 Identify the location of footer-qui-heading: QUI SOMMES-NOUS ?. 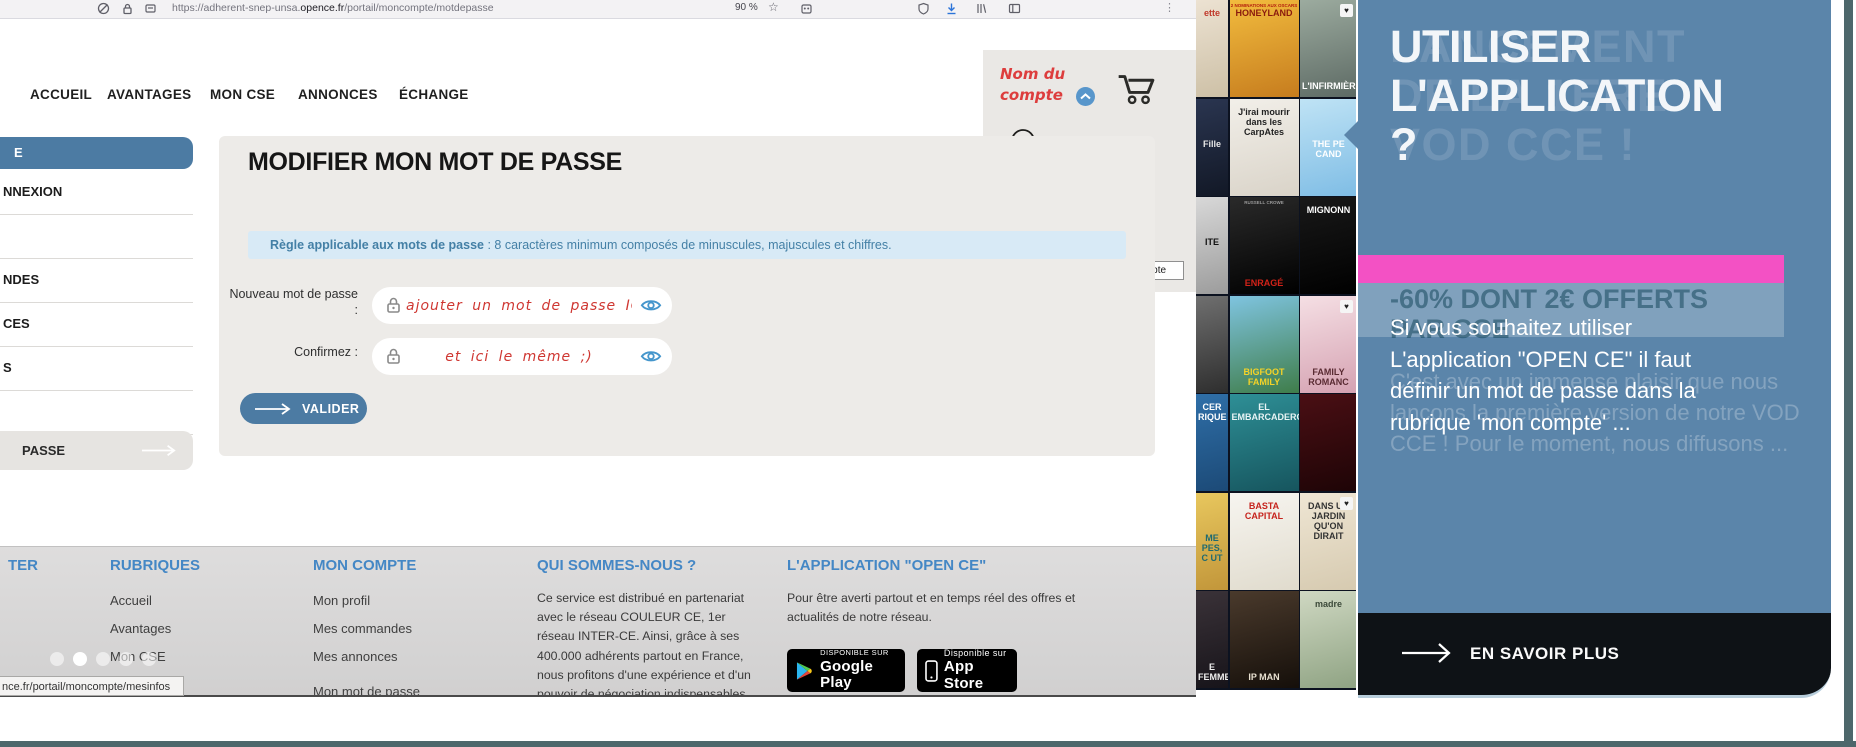
(617, 565).